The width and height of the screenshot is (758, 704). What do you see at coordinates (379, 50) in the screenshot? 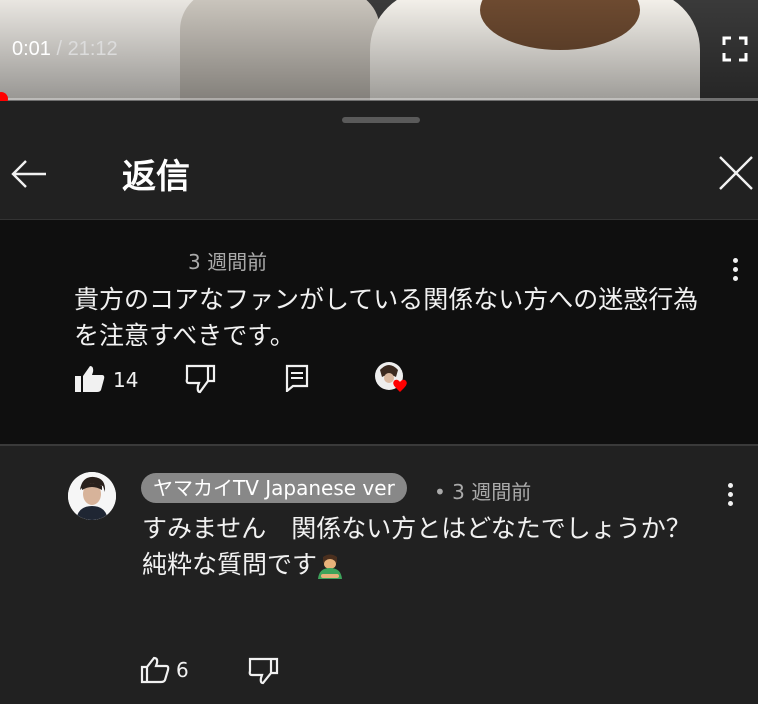
I see `video-player: 0:01 / 21:12` at bounding box center [379, 50].